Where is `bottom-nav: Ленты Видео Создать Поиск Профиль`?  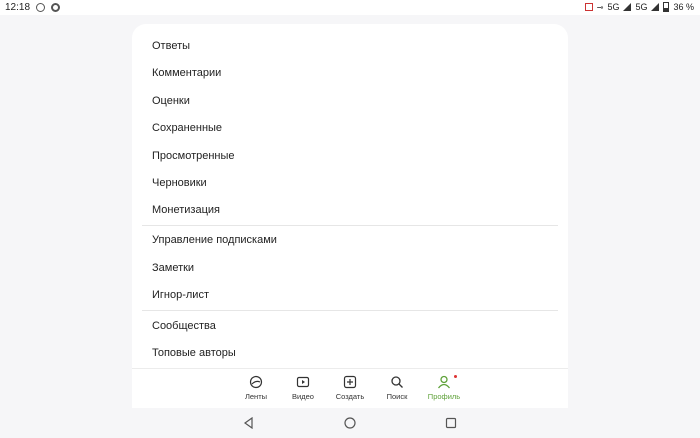
bottom-nav: Ленты Видео Создать Поиск Профиль is located at coordinates (350, 388).